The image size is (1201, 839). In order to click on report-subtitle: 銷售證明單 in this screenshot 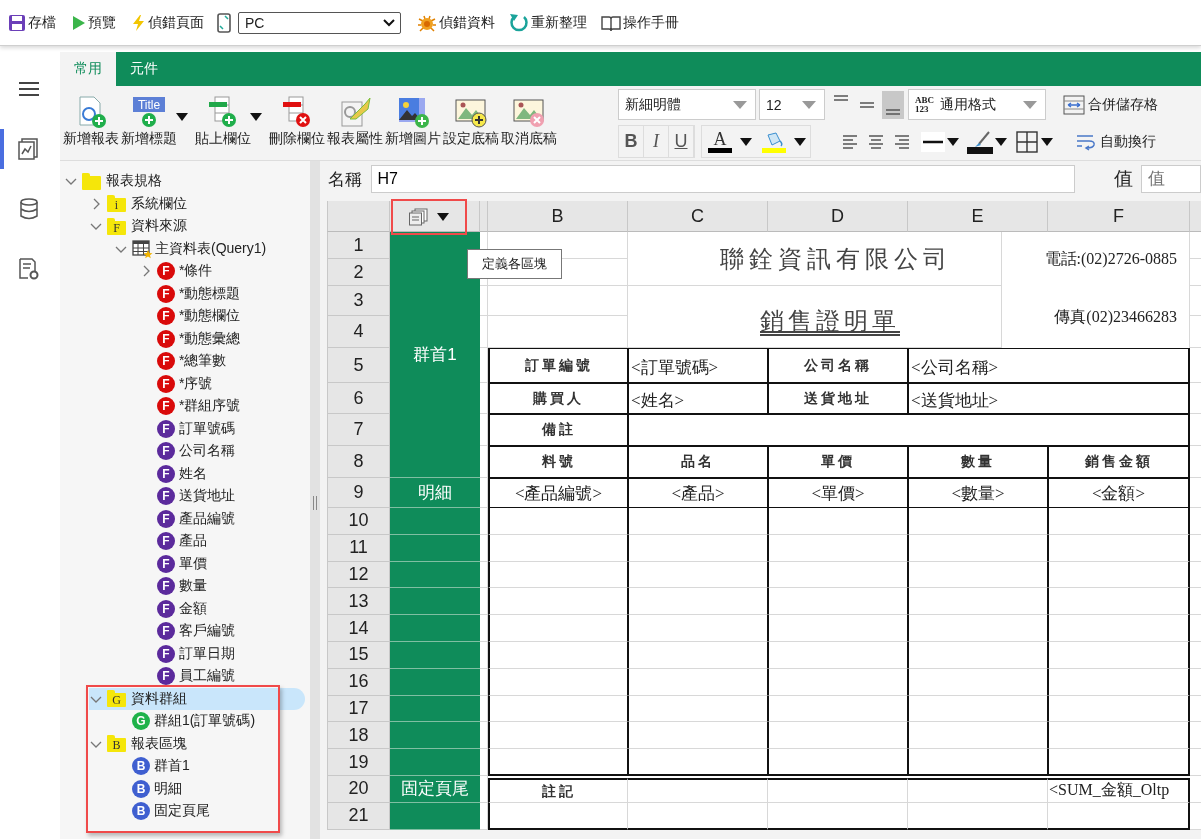, I will do `click(815, 317)`.